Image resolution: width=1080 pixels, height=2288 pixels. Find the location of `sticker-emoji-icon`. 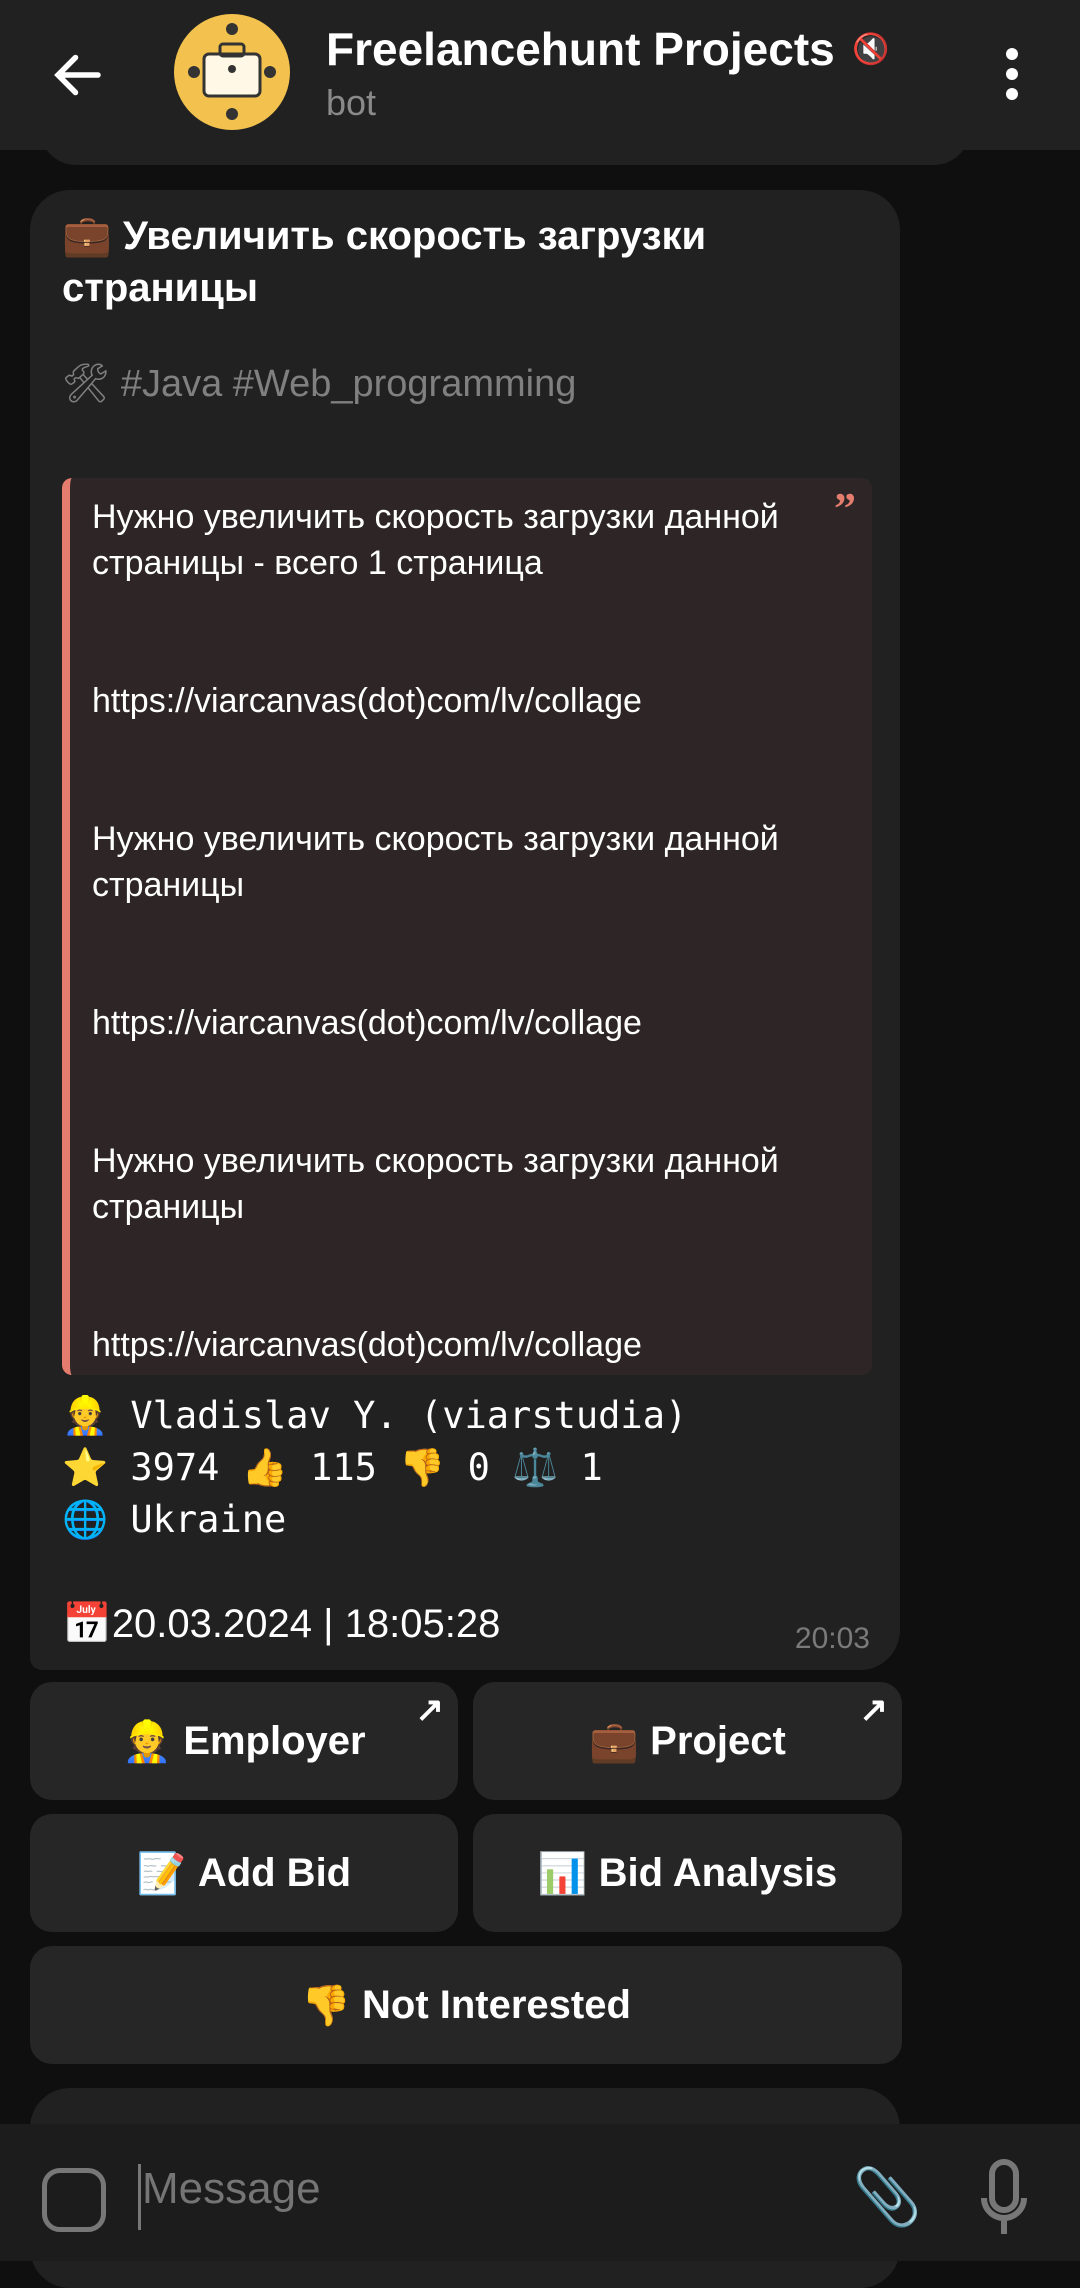

sticker-emoji-icon is located at coordinates (74, 2200).